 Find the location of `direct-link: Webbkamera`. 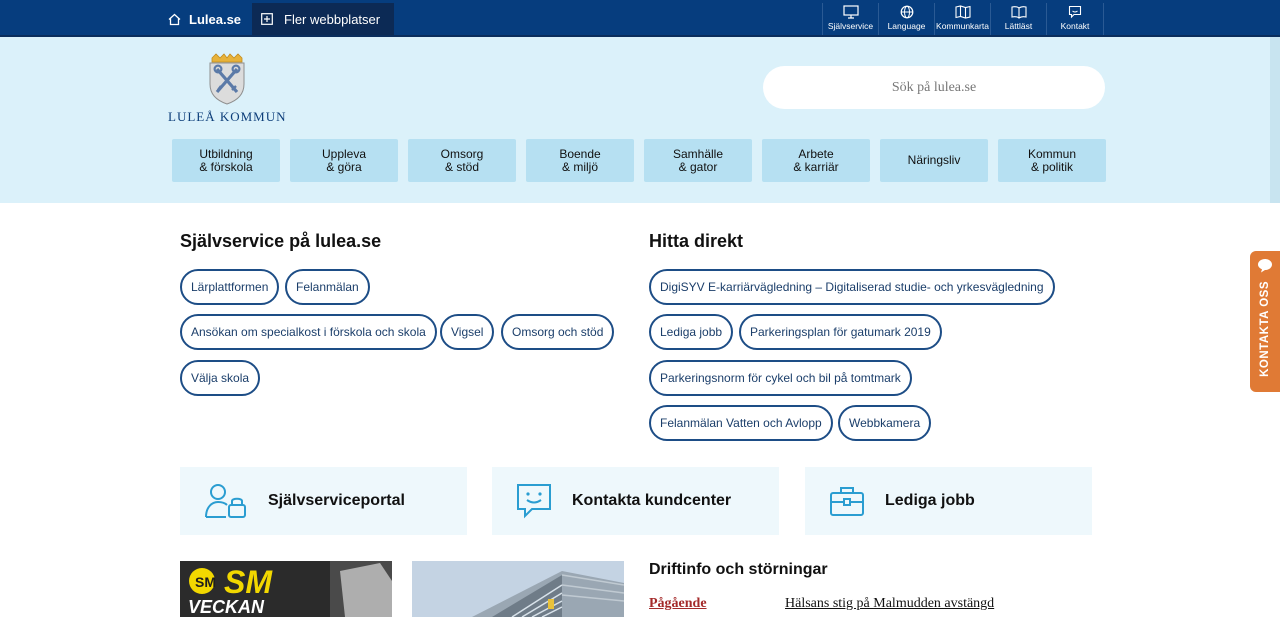

direct-link: Webbkamera is located at coordinates (885, 423).